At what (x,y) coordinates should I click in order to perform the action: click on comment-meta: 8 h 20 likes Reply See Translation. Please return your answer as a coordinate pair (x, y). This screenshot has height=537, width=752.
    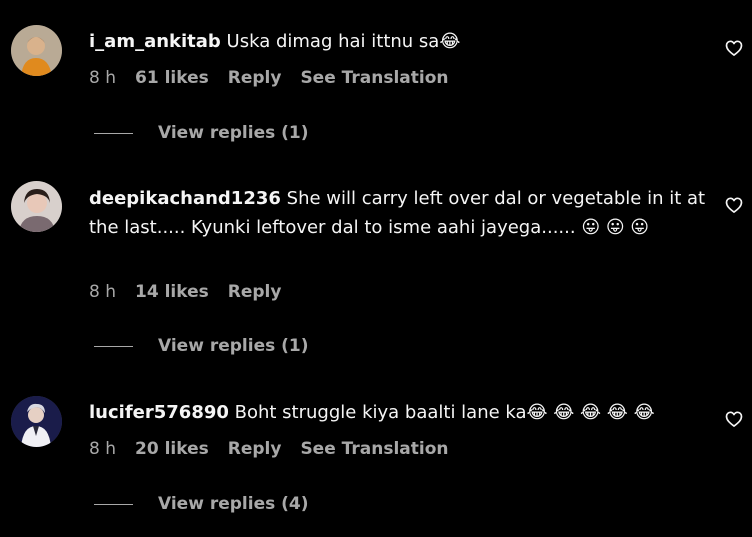
    Looking at the image, I should click on (278, 449).